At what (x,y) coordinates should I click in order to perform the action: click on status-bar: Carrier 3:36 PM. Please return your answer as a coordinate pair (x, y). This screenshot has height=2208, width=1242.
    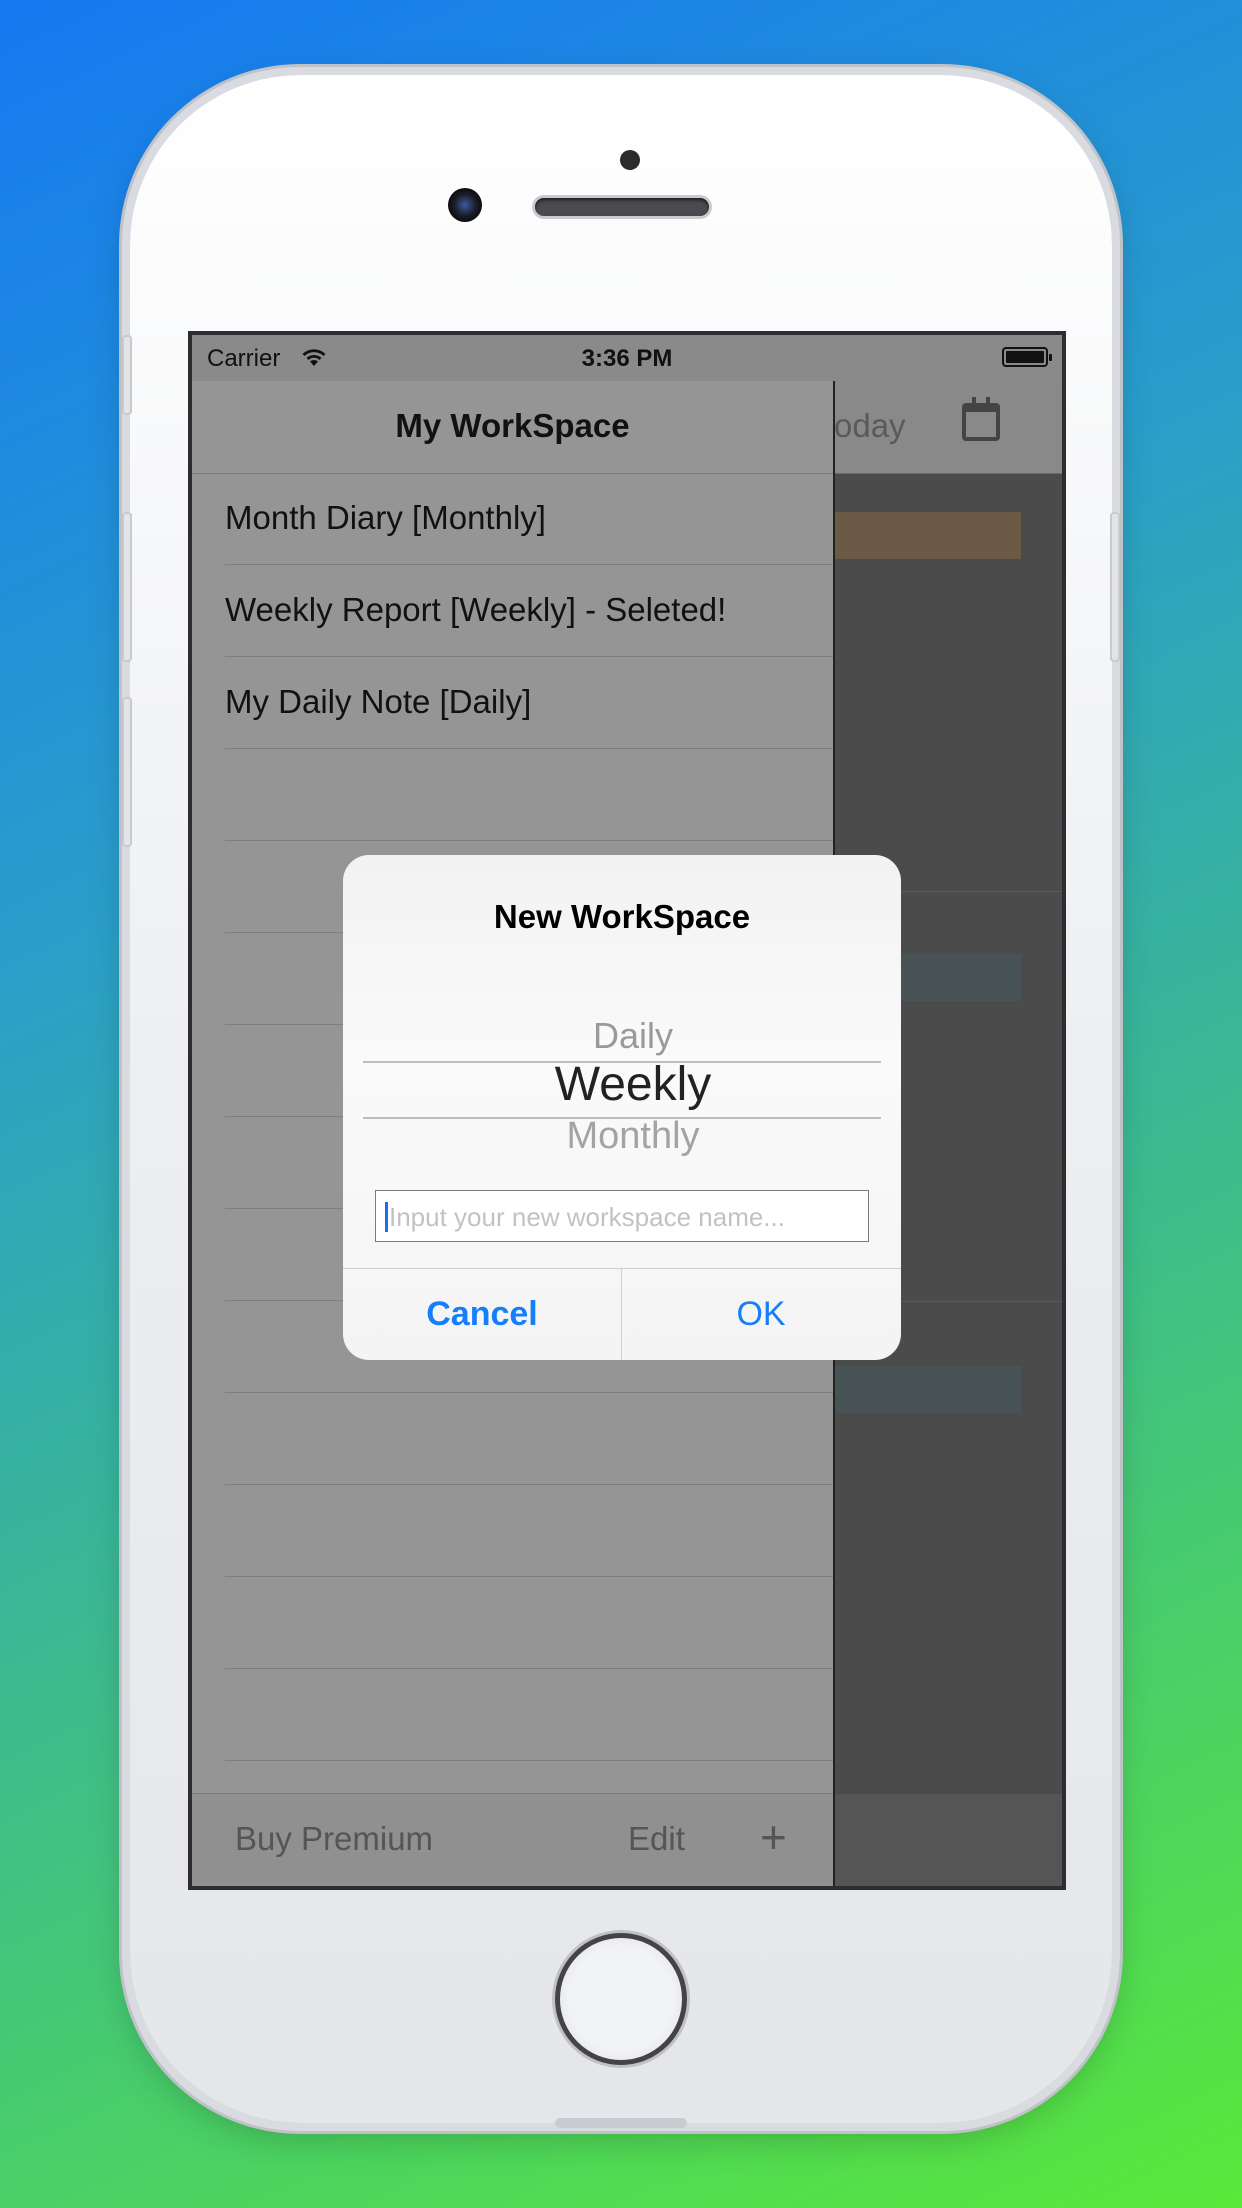
    Looking at the image, I should click on (627, 358).